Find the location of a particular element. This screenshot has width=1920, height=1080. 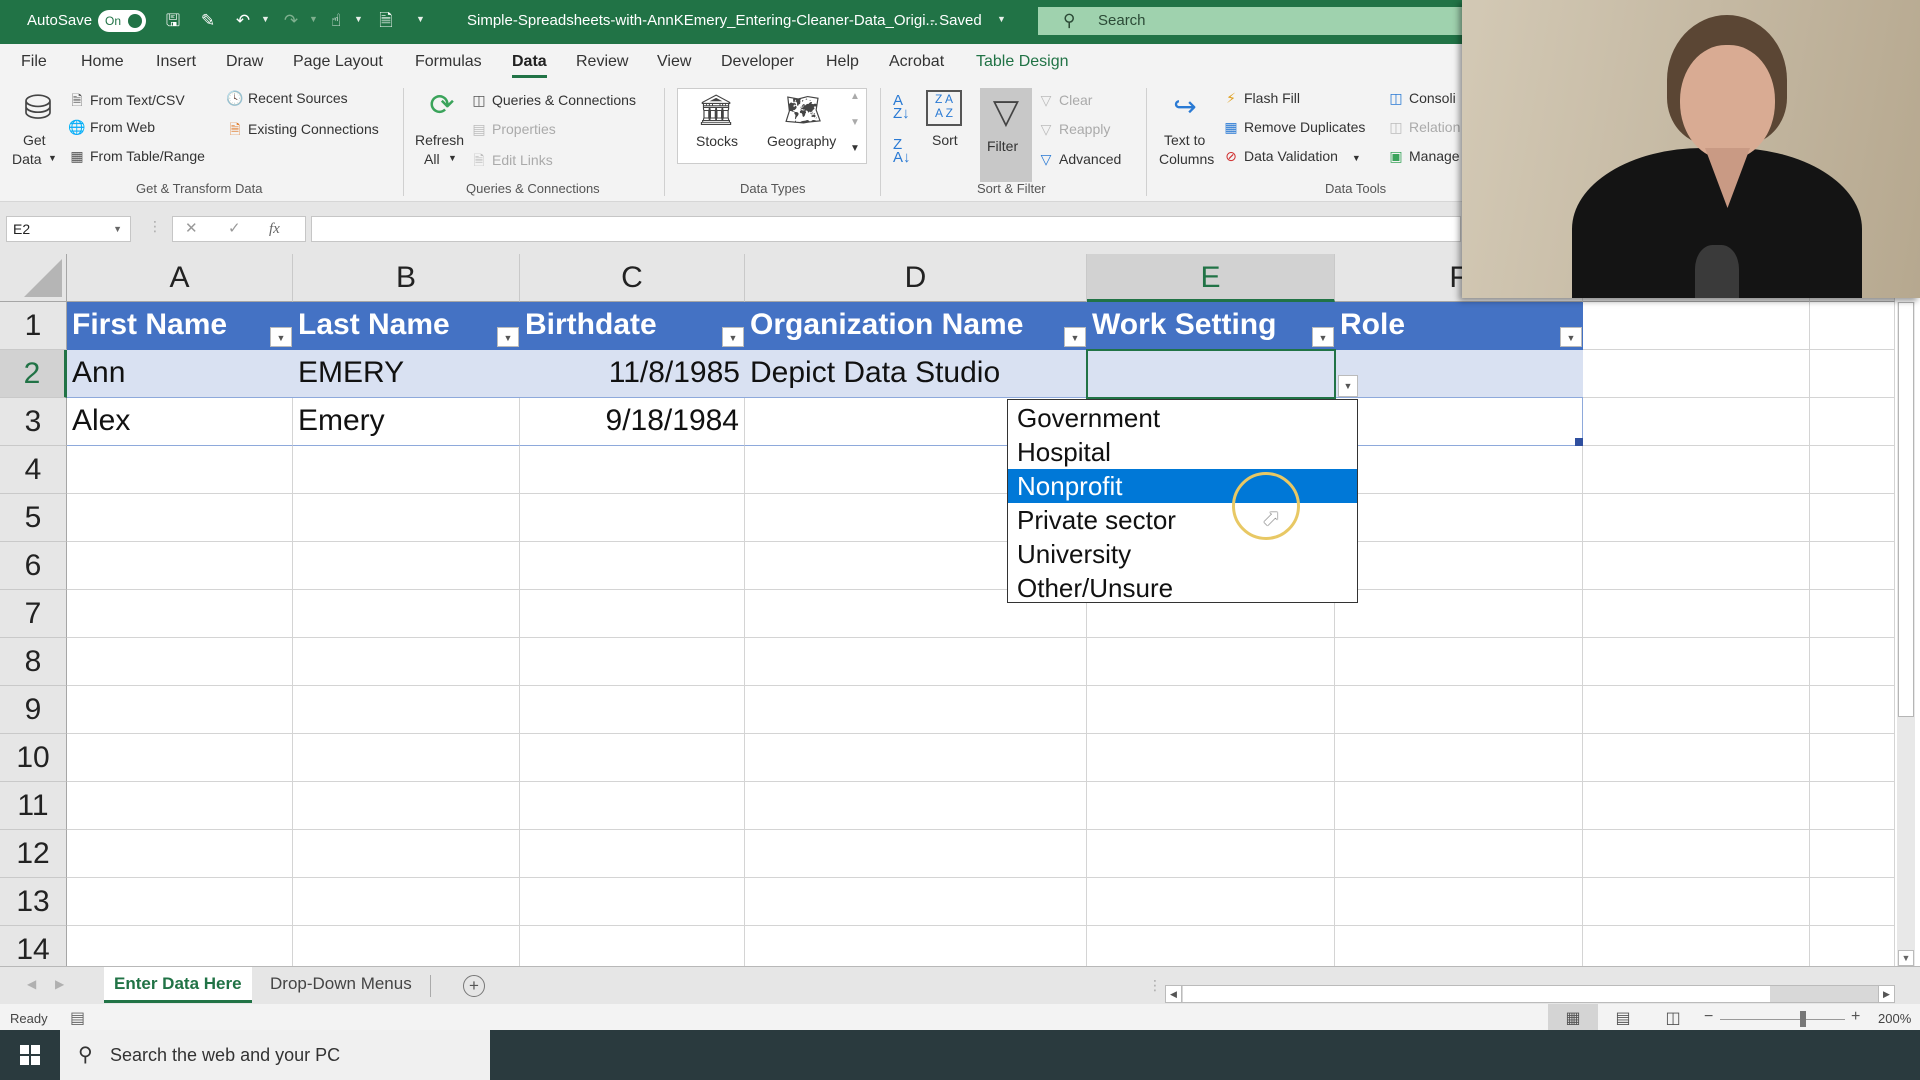

cell-h9 is located at coordinates (1852, 710).